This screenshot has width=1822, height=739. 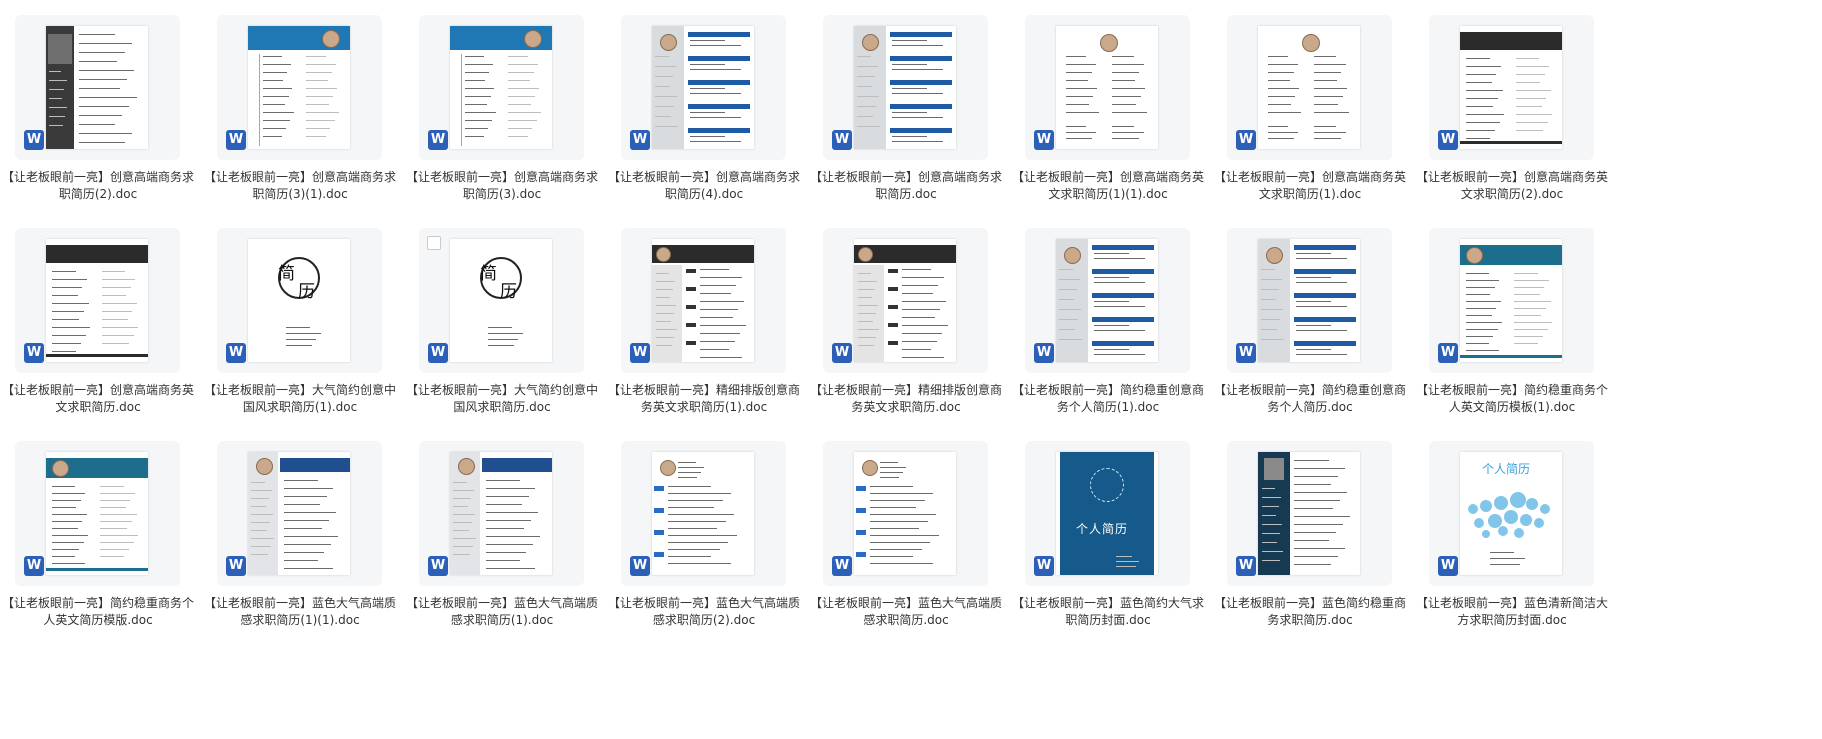 I want to click on file-item: W 【让老板眼前一亮】蓝色大气高端质感求职简历.doc, so click(x=912, y=546).